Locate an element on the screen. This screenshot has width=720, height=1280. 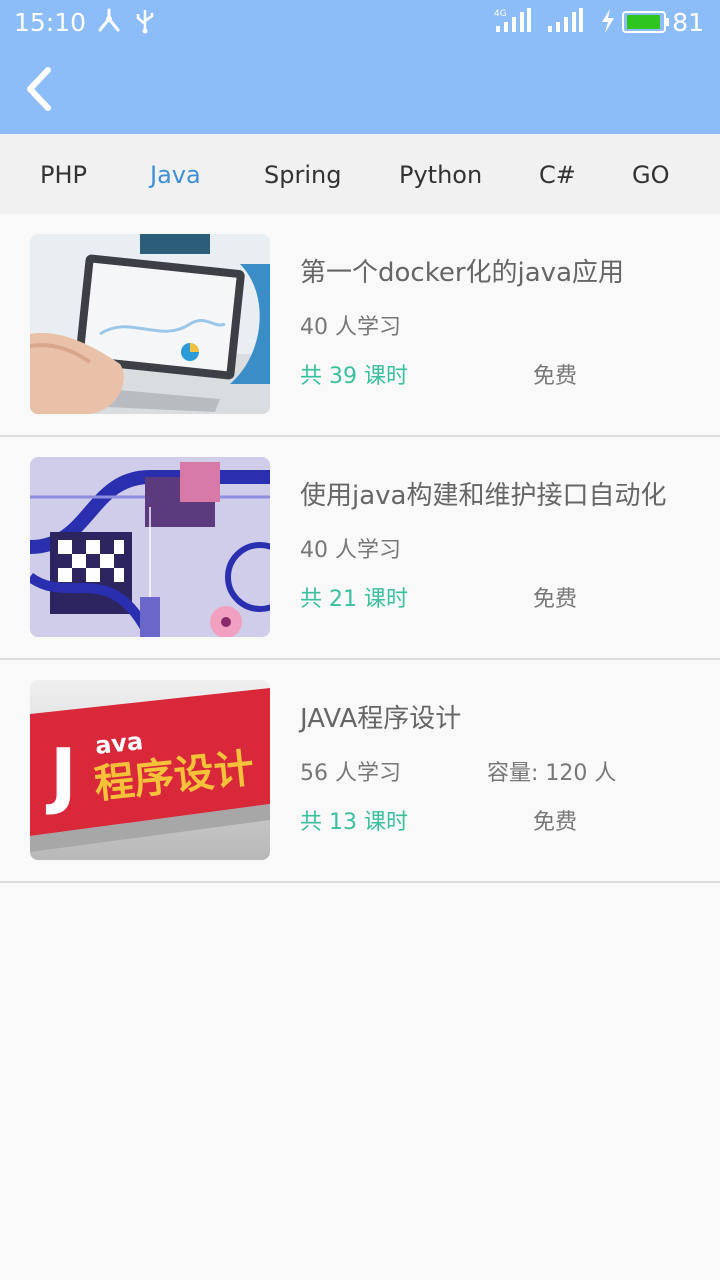
lesson-count: 共 13 课时 is located at coordinates (354, 822).